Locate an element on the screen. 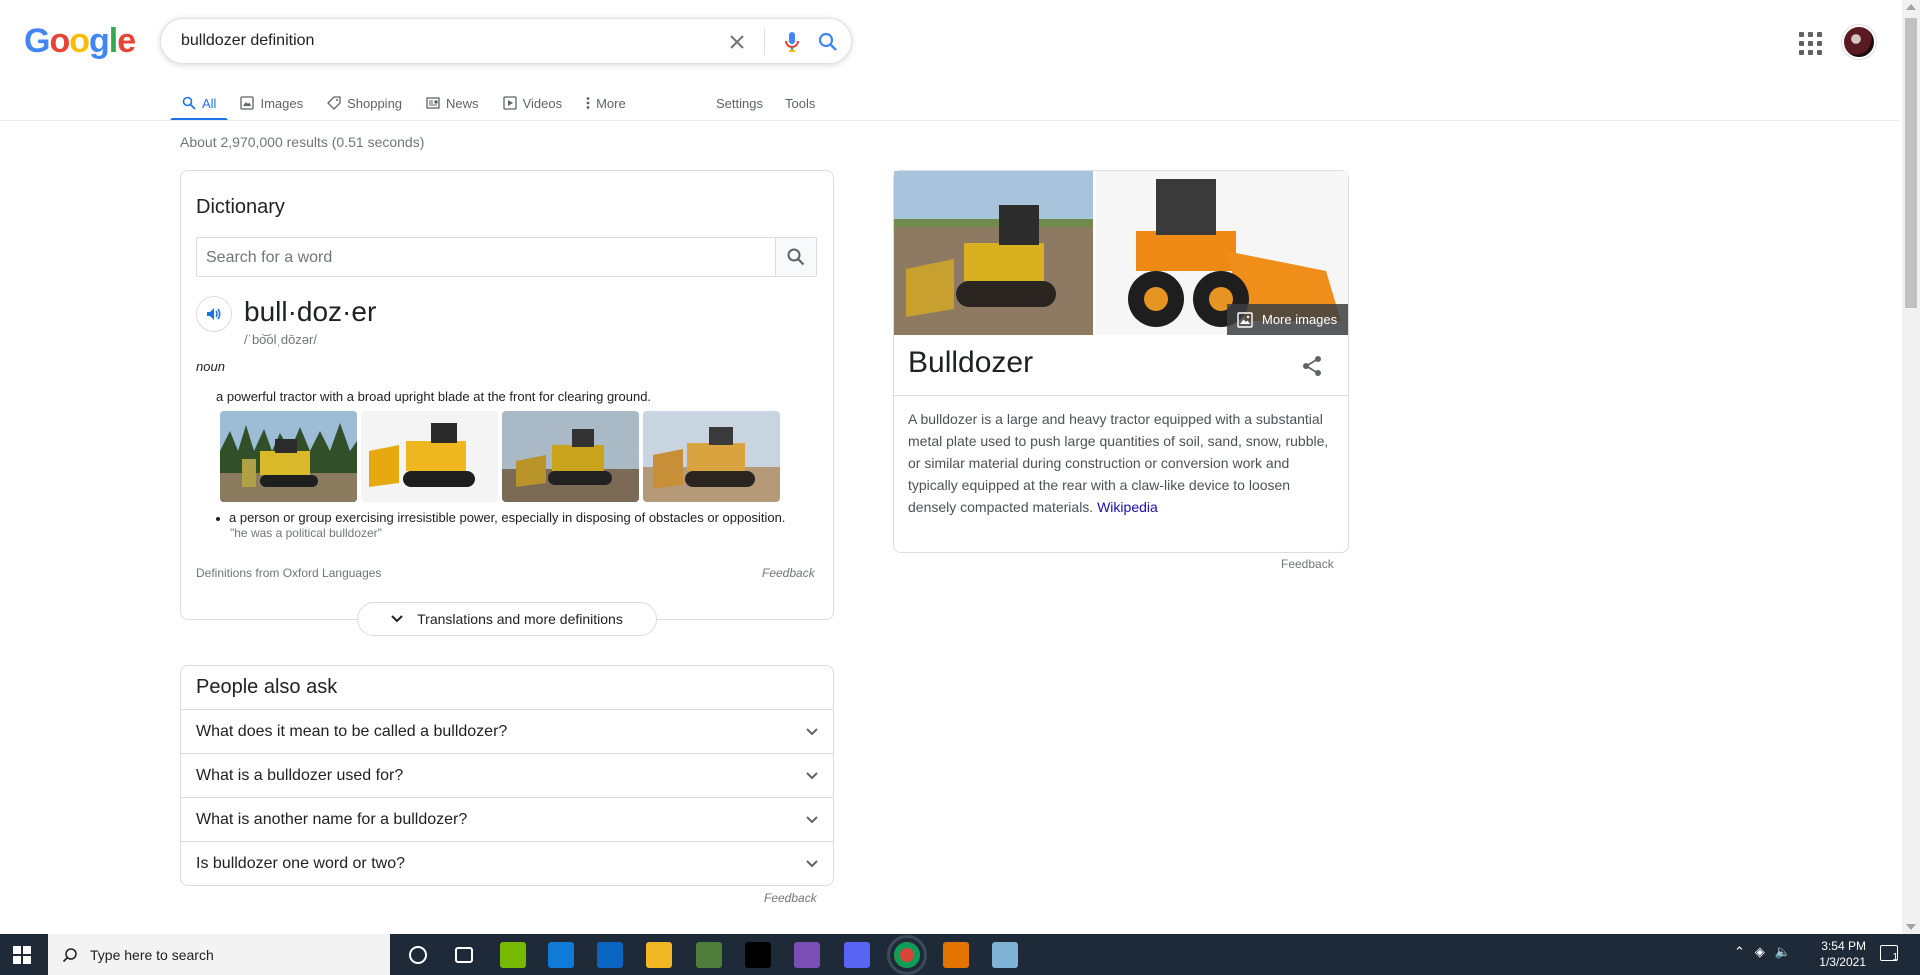  logo-letter: G is located at coordinates (37, 41).